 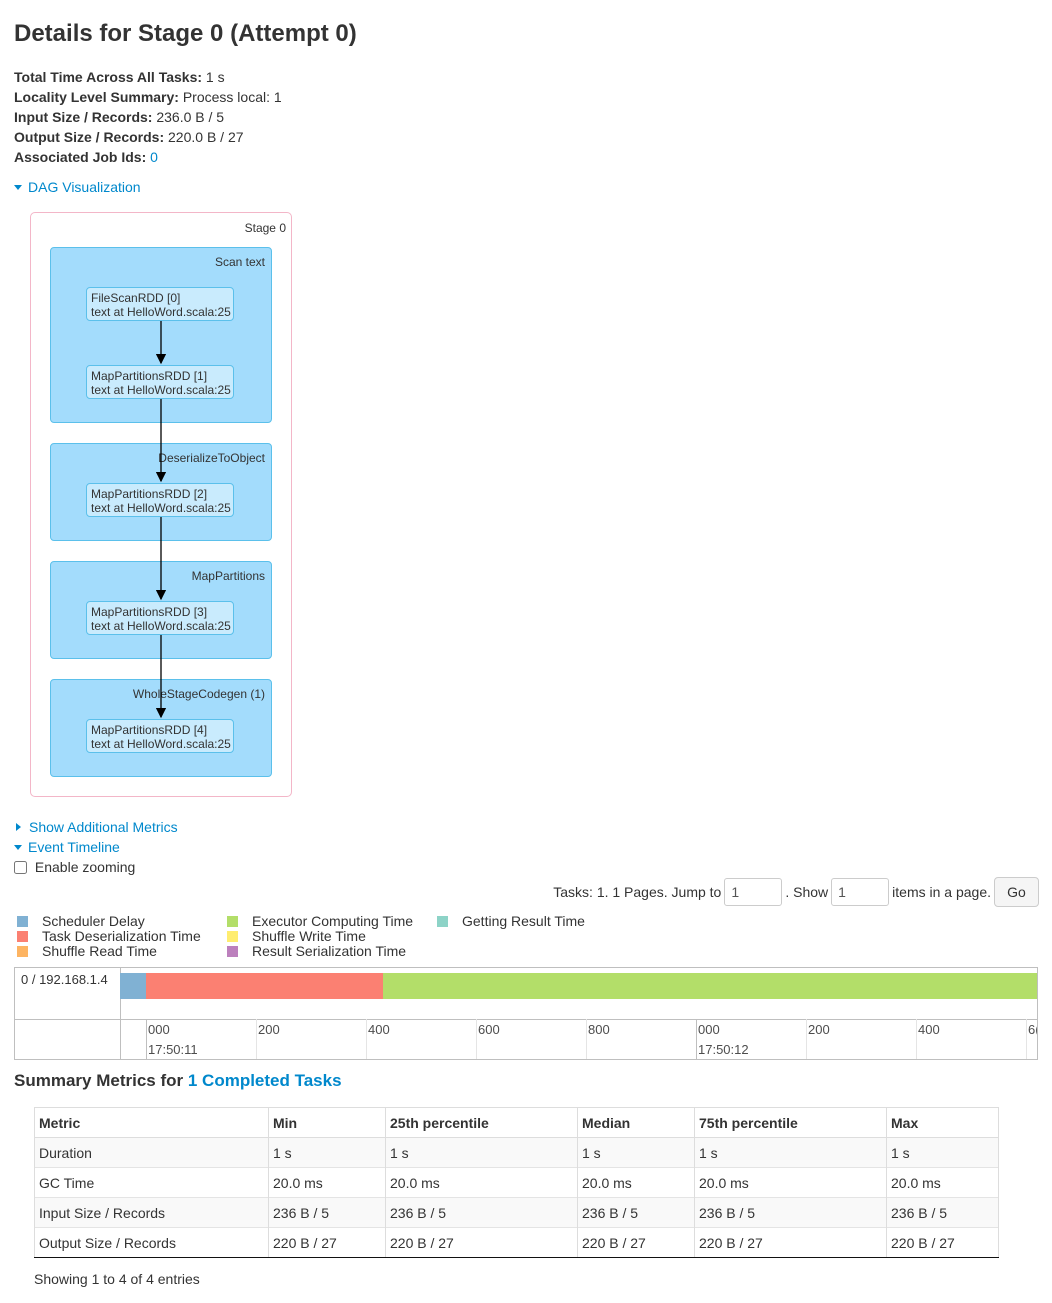 What do you see at coordinates (149, 730) in the screenshot?
I see `dag-node-name: MapPartitionsRDD [4]` at bounding box center [149, 730].